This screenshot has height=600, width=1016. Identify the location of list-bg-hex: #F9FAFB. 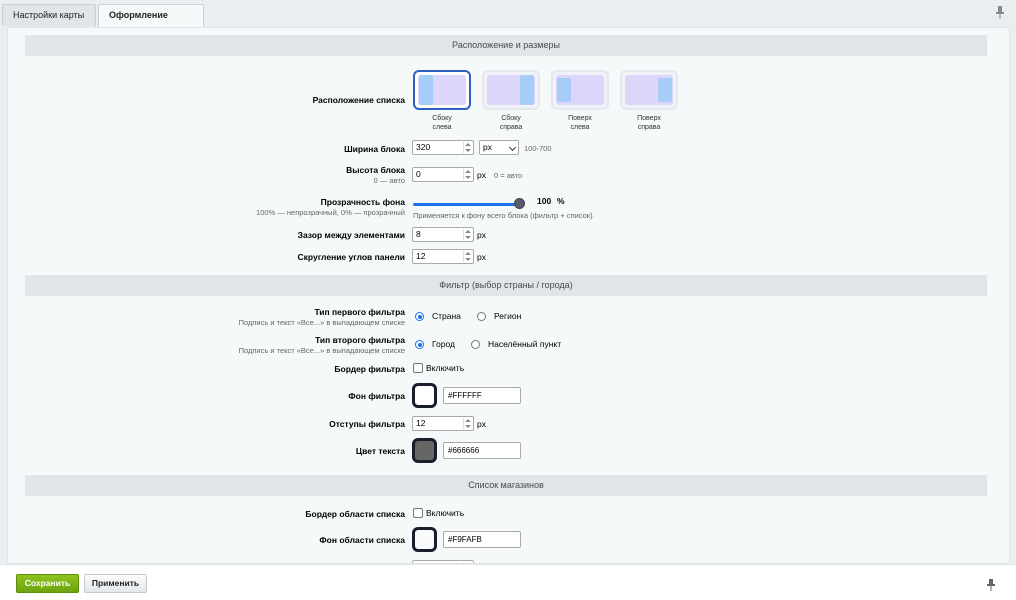
(465, 539).